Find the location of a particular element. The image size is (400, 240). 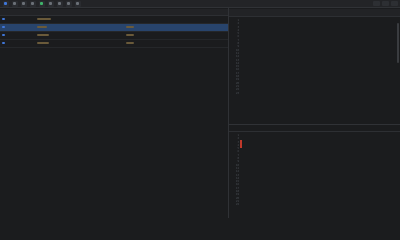

filter-icon is located at coordinates (14, 3).